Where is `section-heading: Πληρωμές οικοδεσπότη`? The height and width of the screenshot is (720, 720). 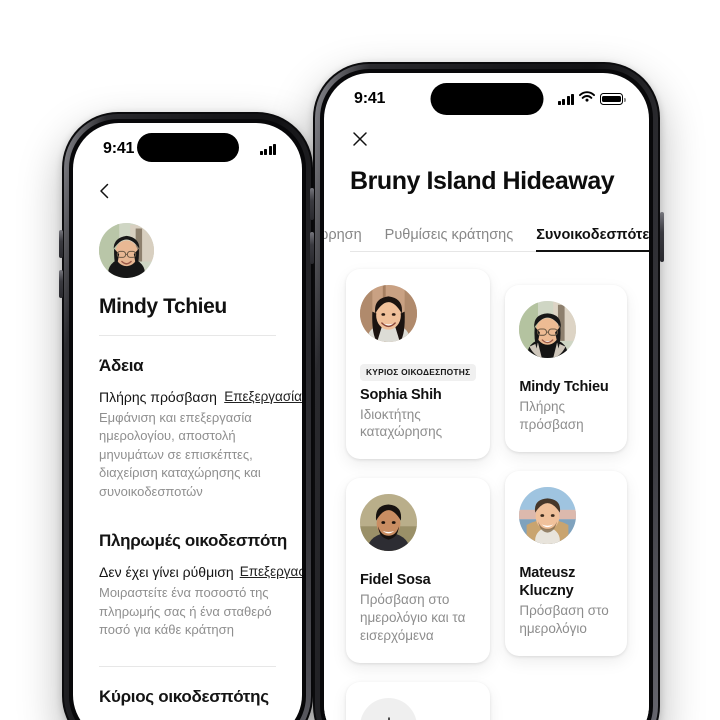
section-heading: Πληρωμές οικοδεσπότη is located at coordinates (193, 541).